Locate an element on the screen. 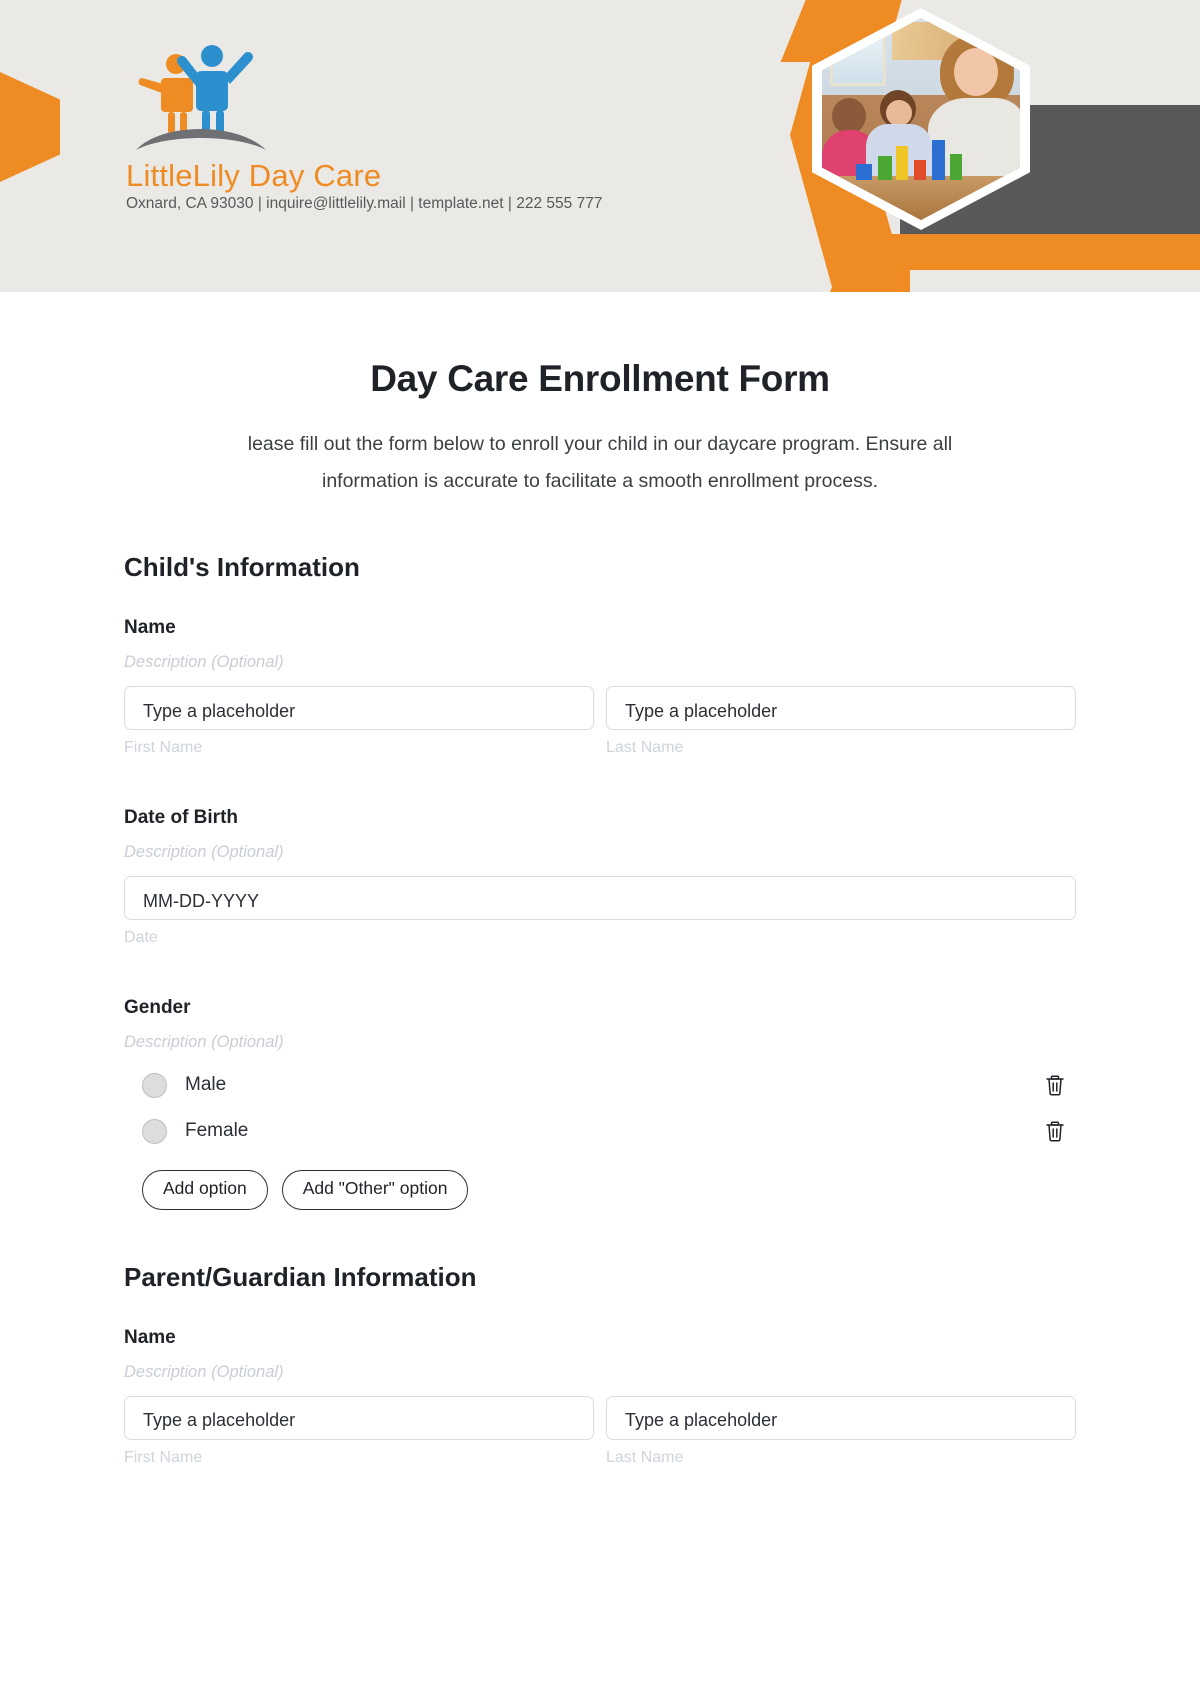 The height and width of the screenshot is (1700, 1200). child-date-of-birth-input: MM-DD-YYYY is located at coordinates (600, 898).